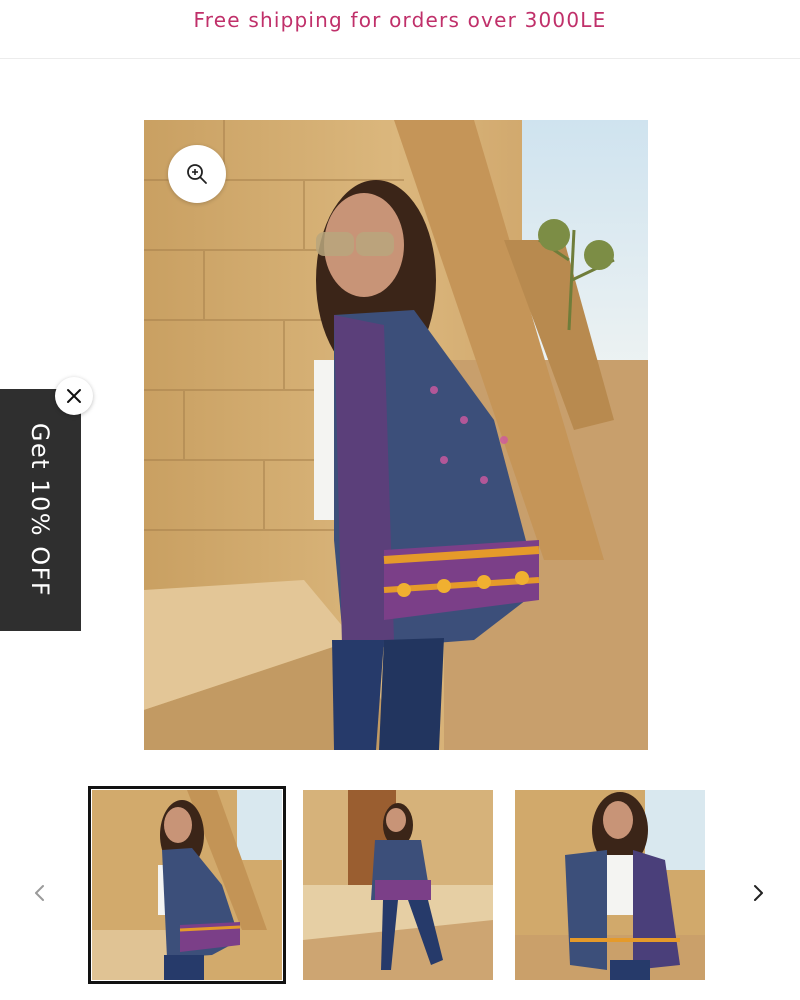 This screenshot has width=800, height=1000. Describe the element at coordinates (400, 20) in the screenshot. I see `announcement-text: Free shipping for orders over 3000LE` at that location.